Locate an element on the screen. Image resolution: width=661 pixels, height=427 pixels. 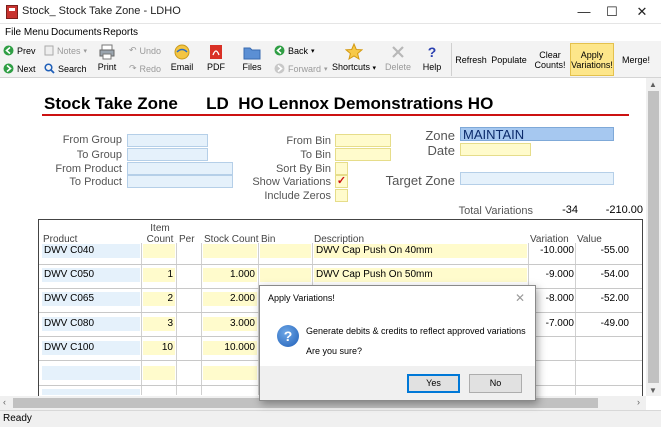
next-label: Next is located at coordinates (26, 68).